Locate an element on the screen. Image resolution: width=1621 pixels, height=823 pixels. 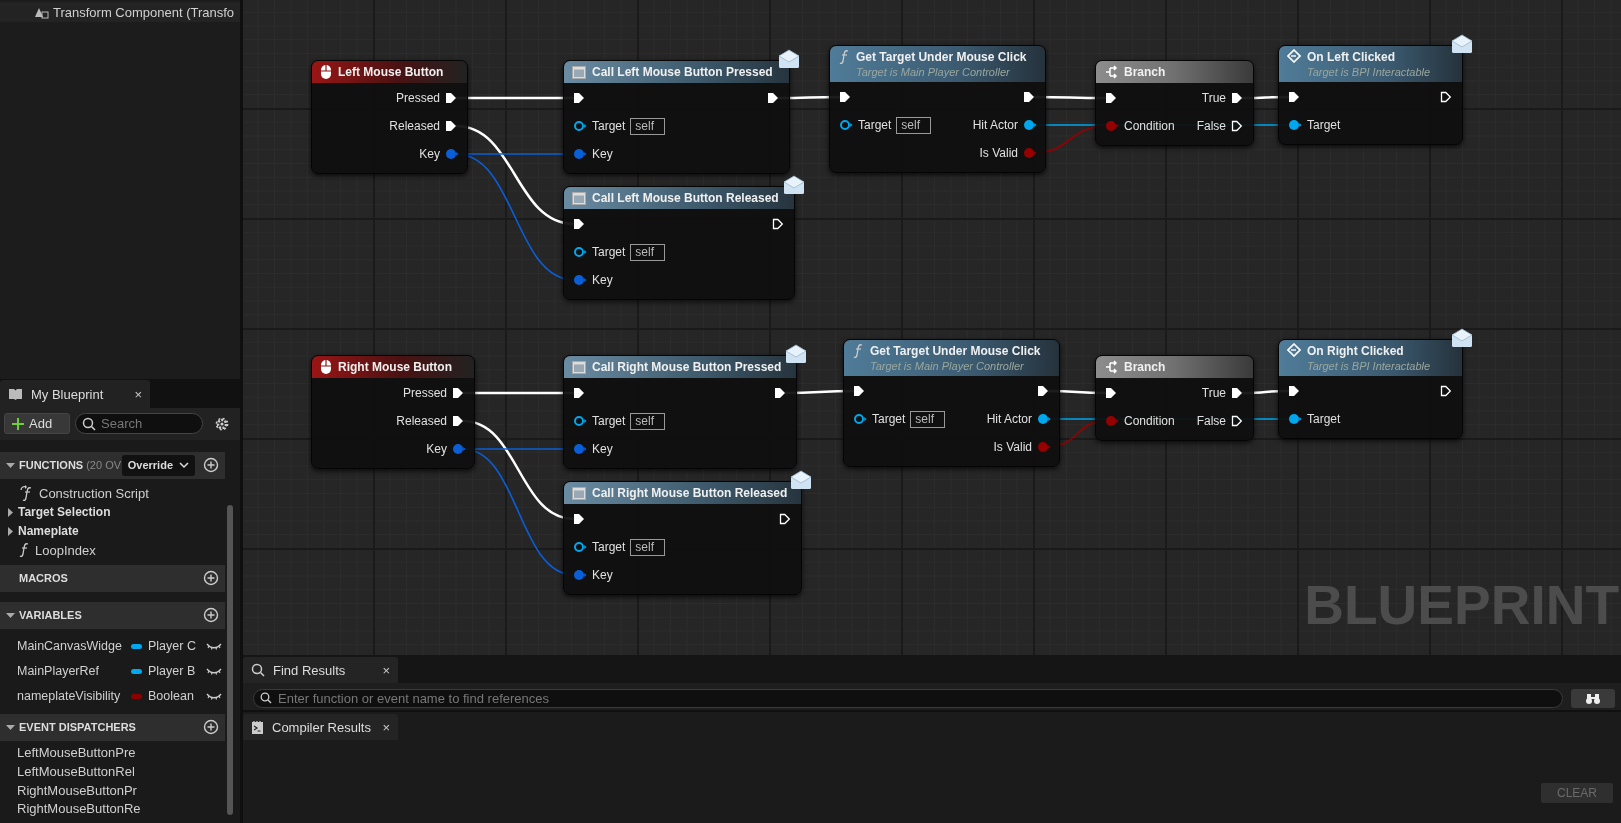
variable-item: MainCanvasWidge Player C is located at coordinates (113, 646).